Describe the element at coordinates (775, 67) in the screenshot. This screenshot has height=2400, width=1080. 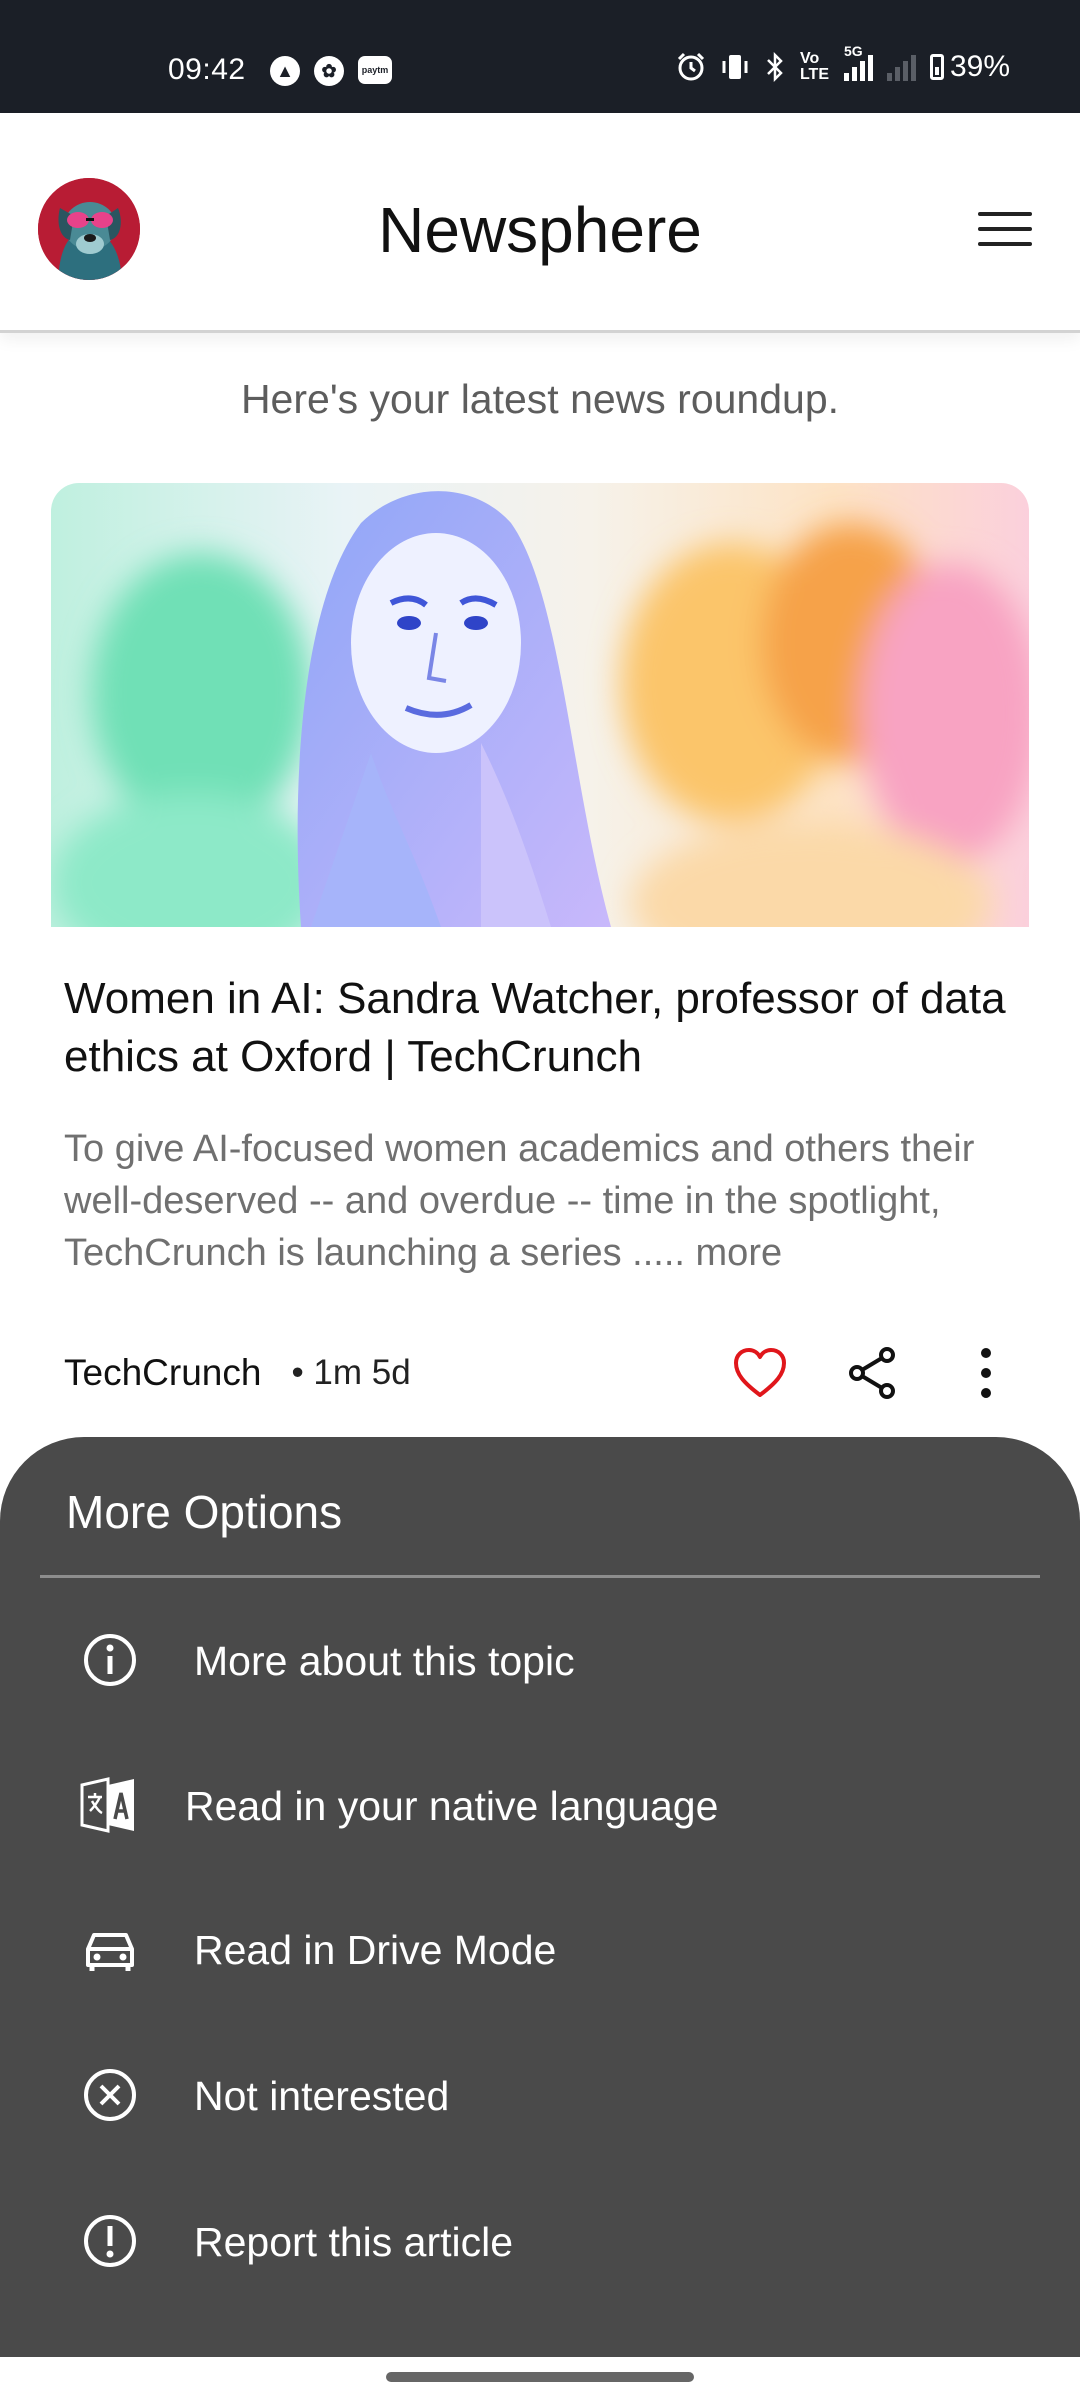
I see `bluetooth-icon` at that location.